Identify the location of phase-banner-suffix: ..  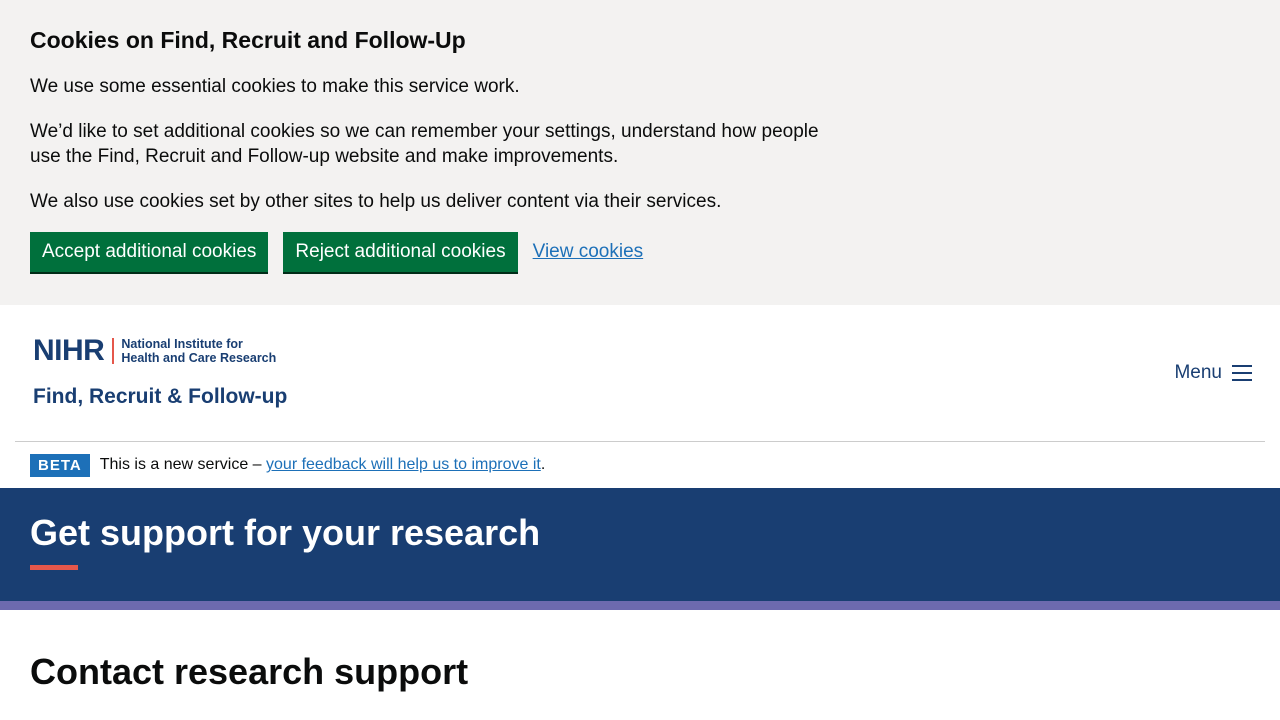
(543, 464).